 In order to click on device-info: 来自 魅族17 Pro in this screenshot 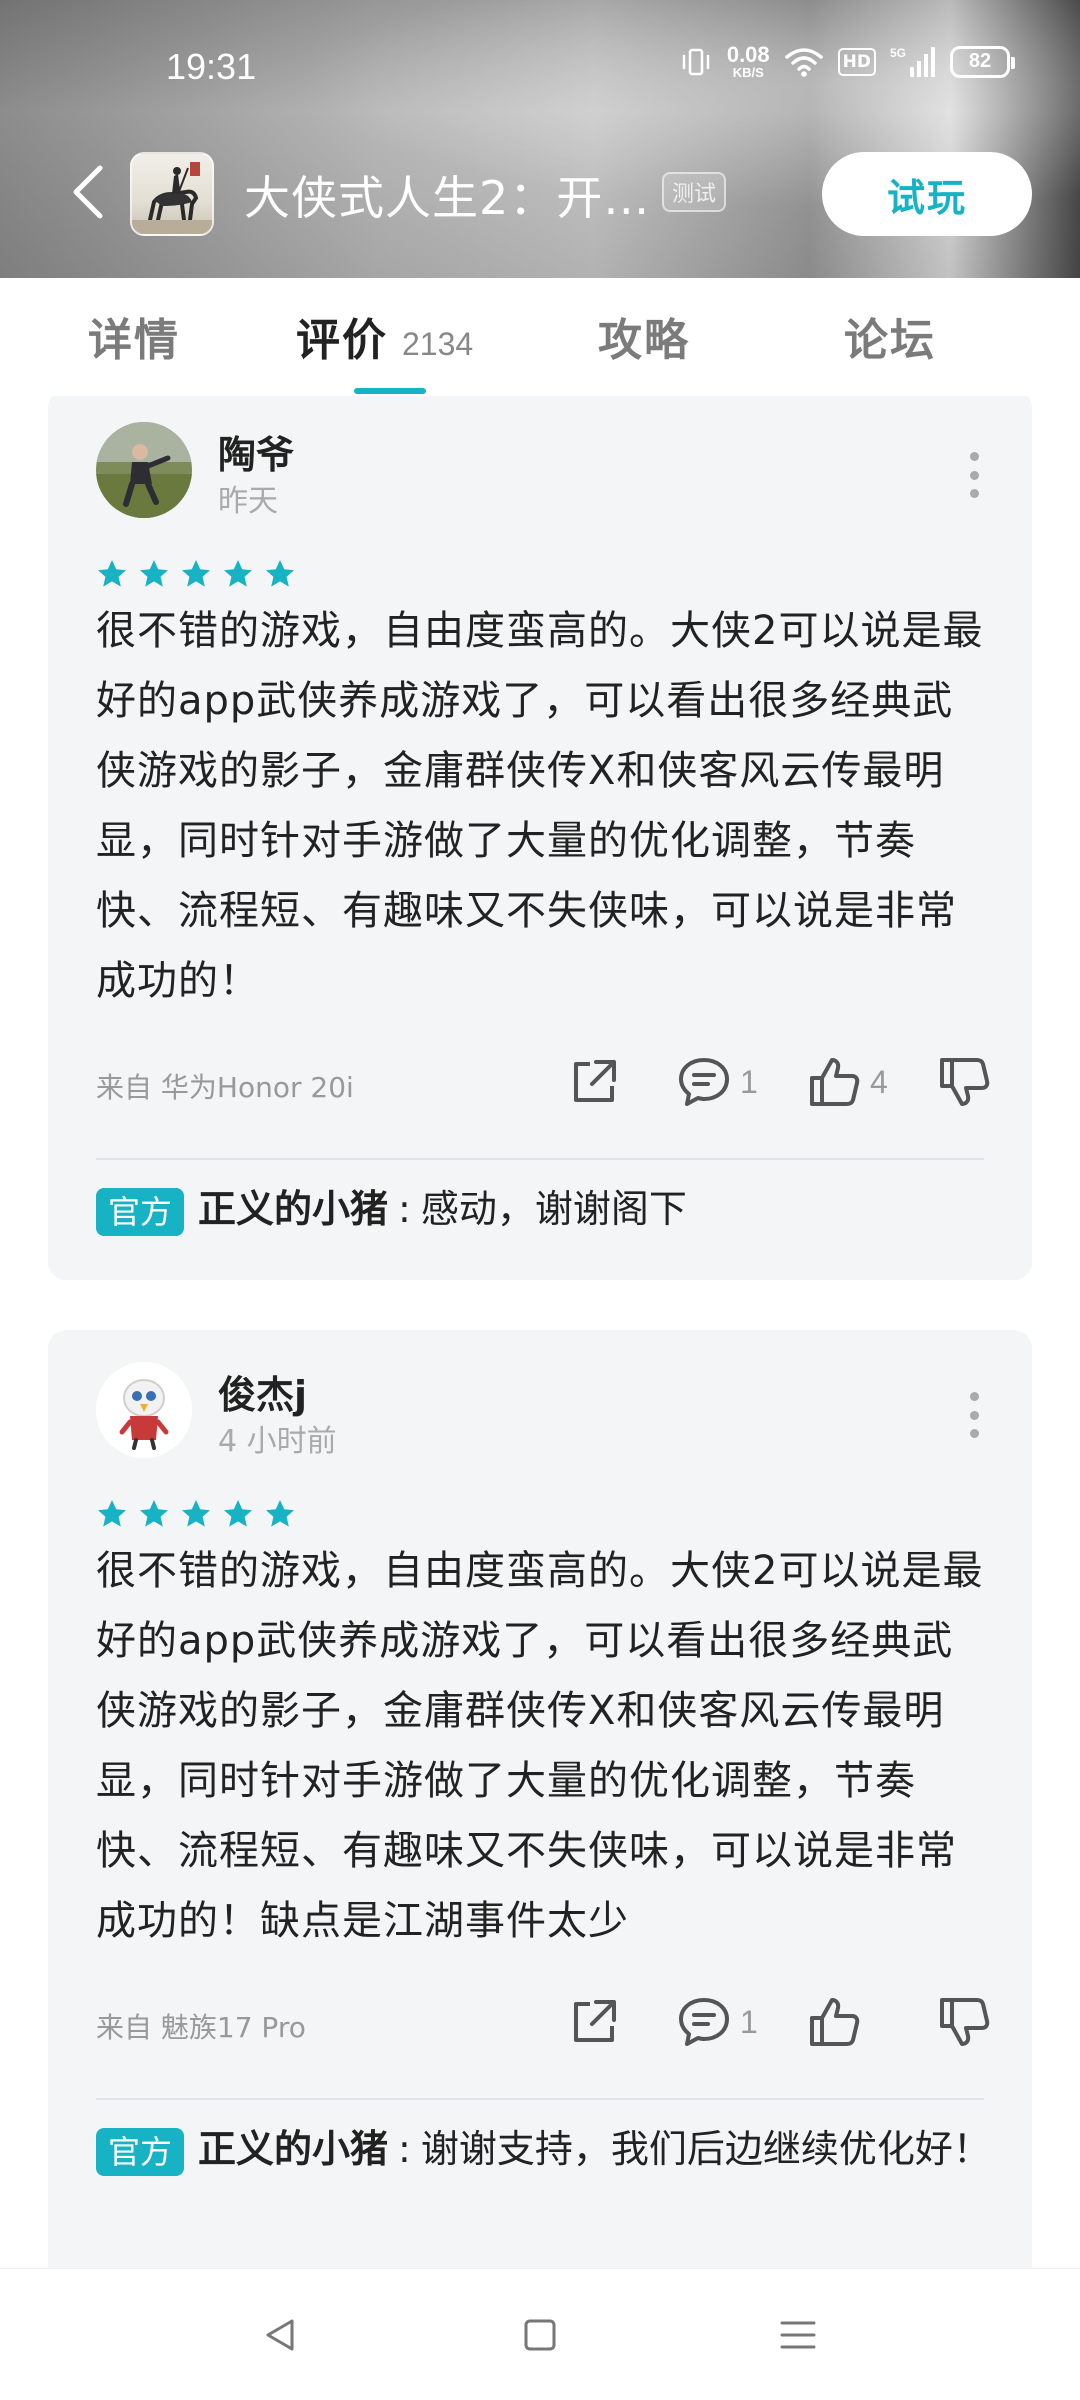, I will do `click(201, 2027)`.